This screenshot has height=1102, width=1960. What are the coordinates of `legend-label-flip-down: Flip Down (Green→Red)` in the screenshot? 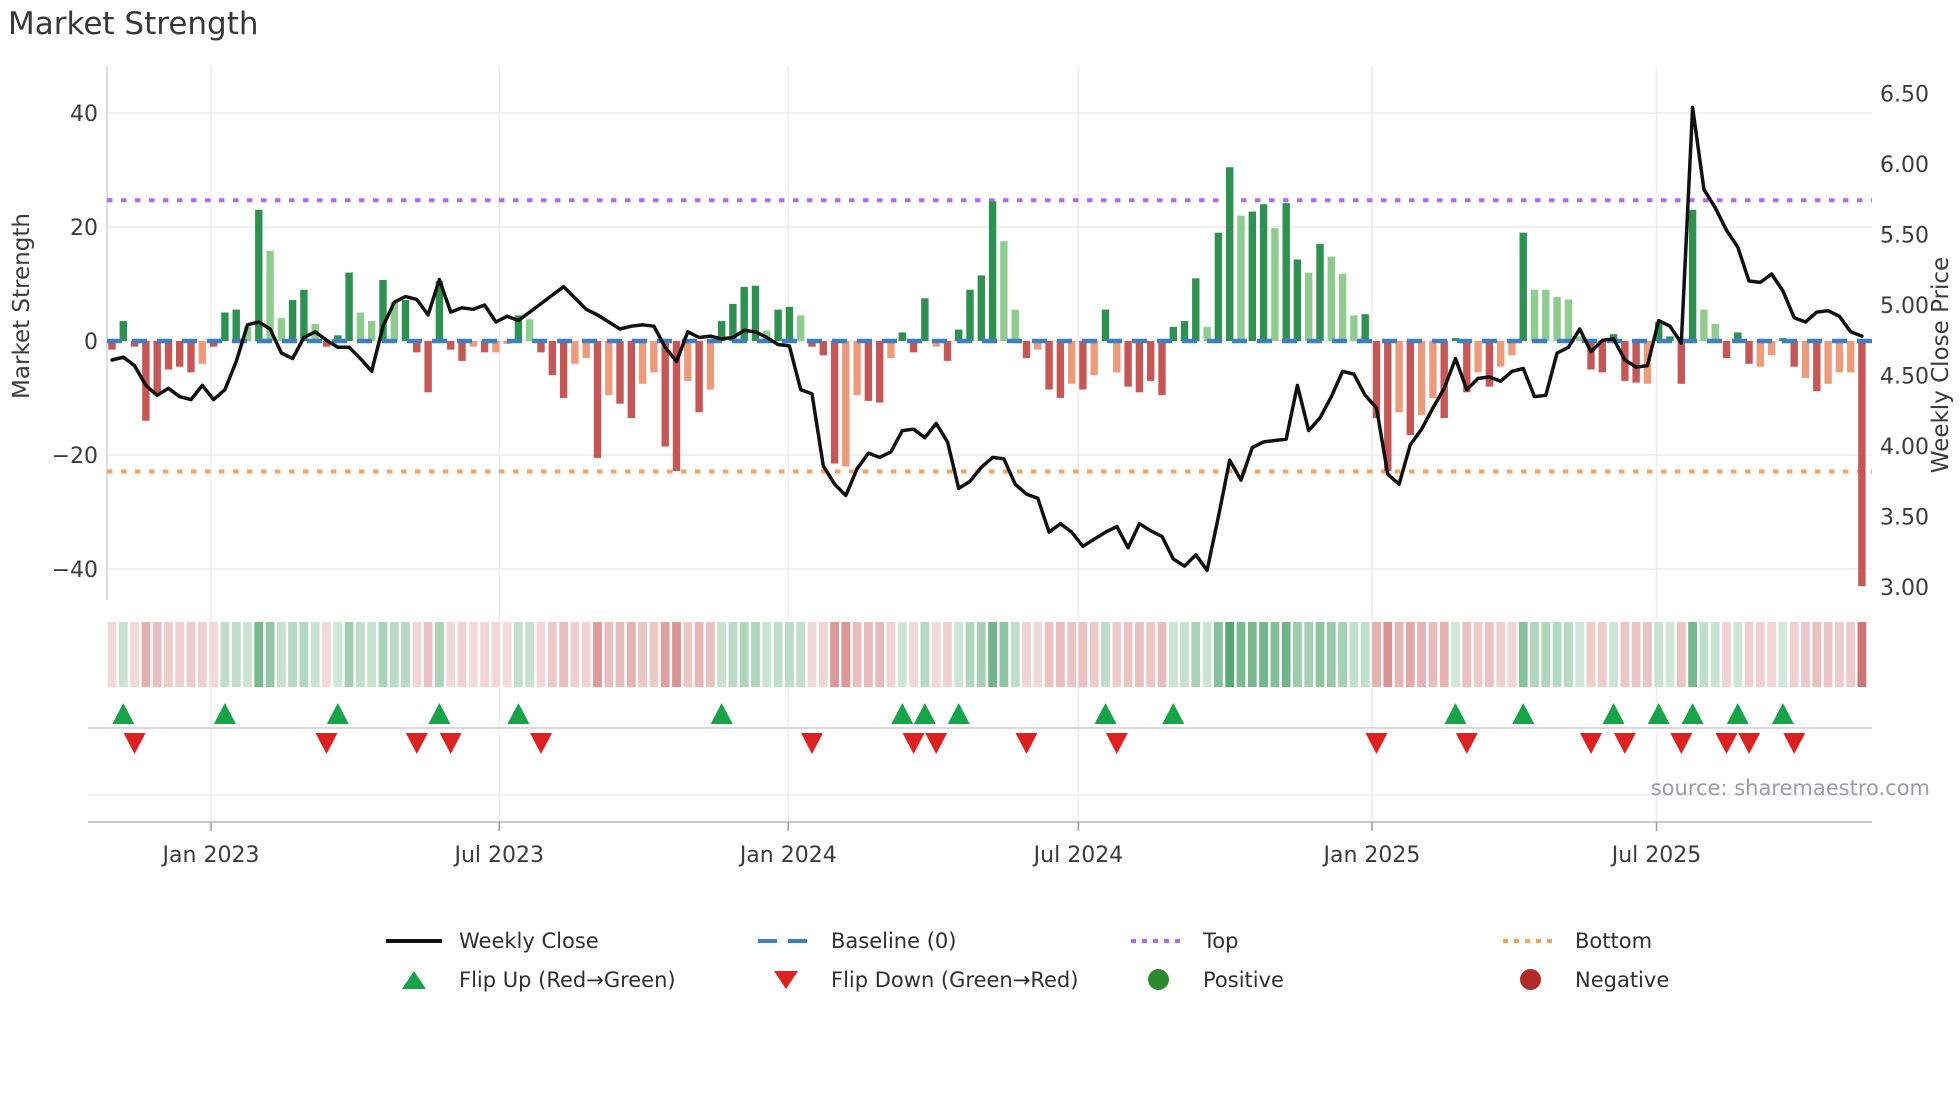 It's located at (955, 979).